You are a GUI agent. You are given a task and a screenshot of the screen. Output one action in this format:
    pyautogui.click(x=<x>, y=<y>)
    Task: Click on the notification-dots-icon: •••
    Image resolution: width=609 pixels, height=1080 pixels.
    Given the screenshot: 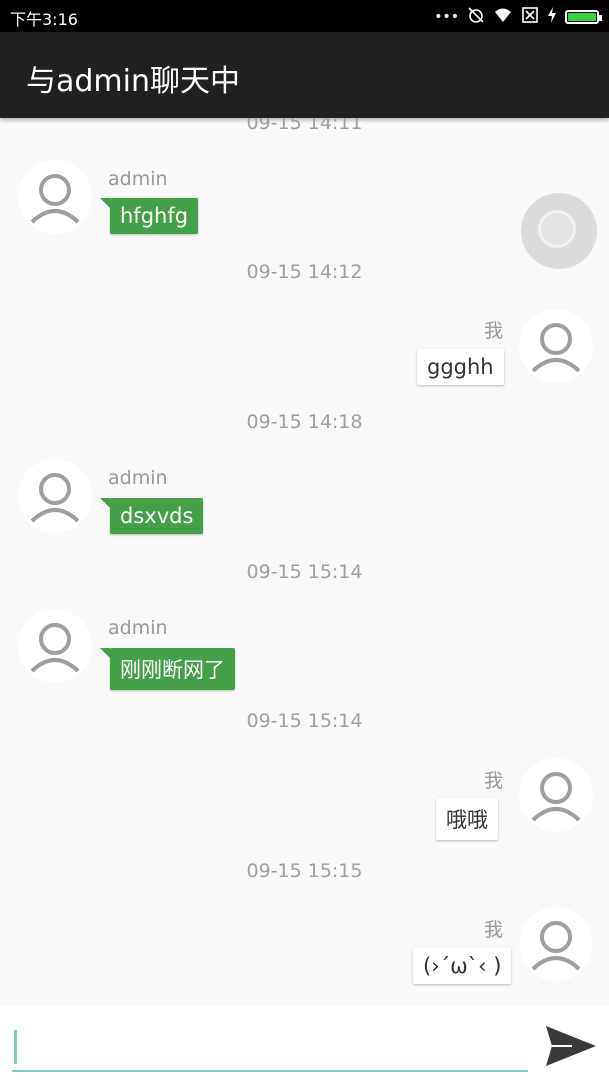 What is the action you would take?
    pyautogui.click(x=446, y=17)
    